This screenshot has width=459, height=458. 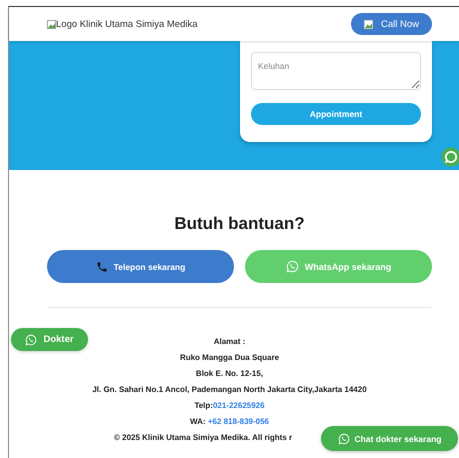 I want to click on whatsapp-link: +62 818-839-056, so click(x=238, y=421).